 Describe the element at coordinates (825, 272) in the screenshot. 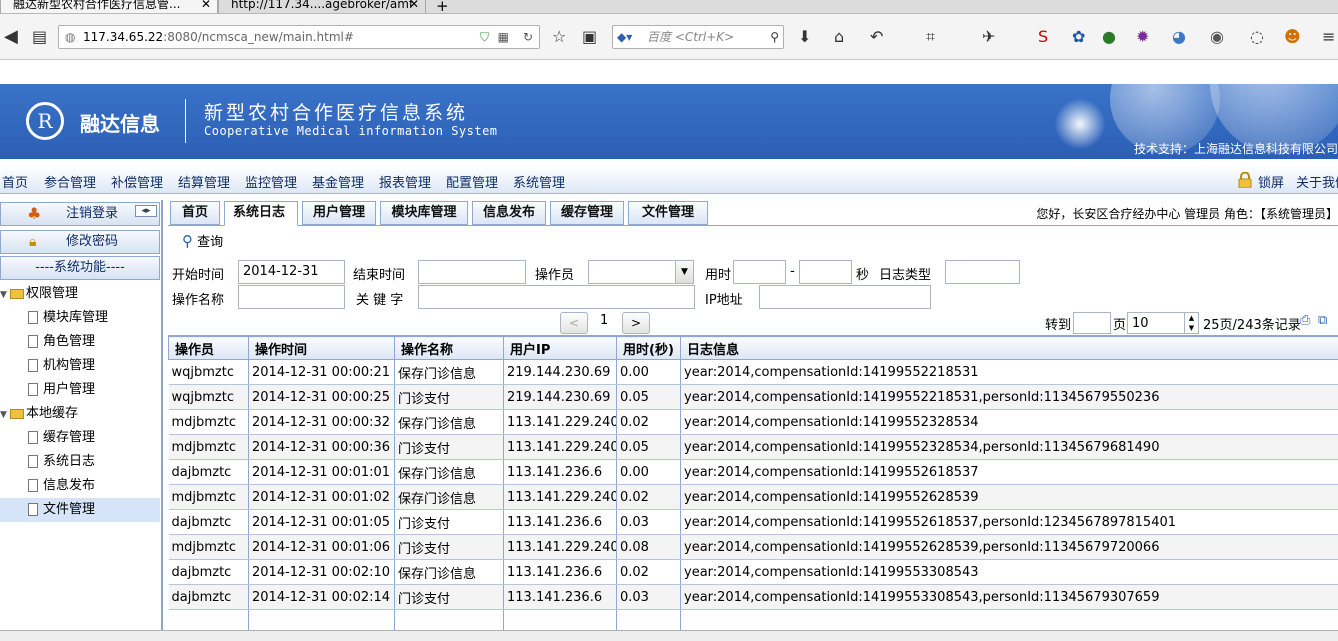

I see `duration-max-input` at that location.